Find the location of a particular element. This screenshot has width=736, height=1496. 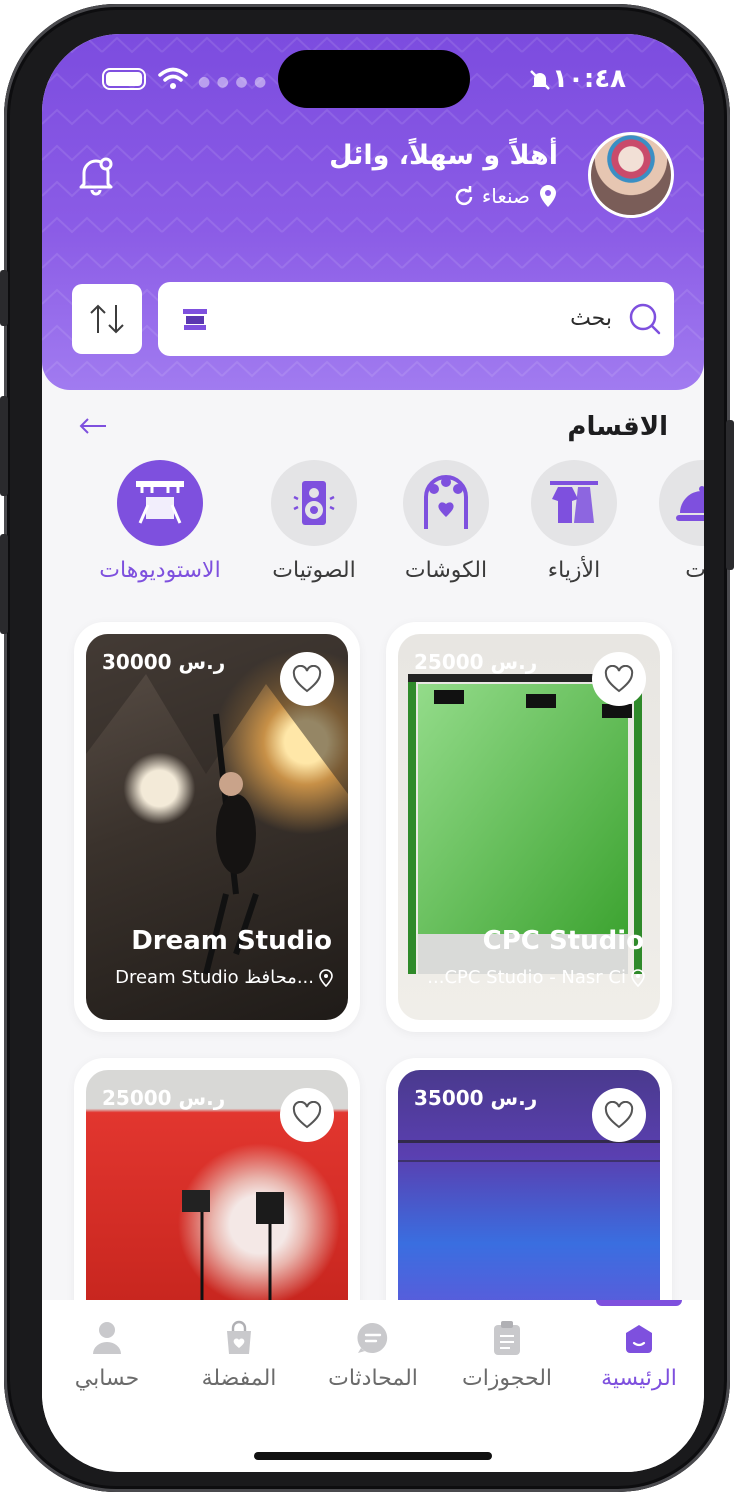

nav-bookings: الحجوزات is located at coordinates (507, 1354).